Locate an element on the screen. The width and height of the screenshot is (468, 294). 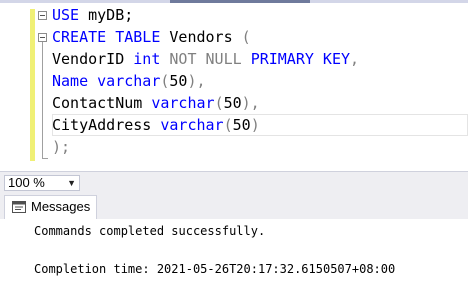
chevron-down-icon: ▼ is located at coordinates (71, 183).